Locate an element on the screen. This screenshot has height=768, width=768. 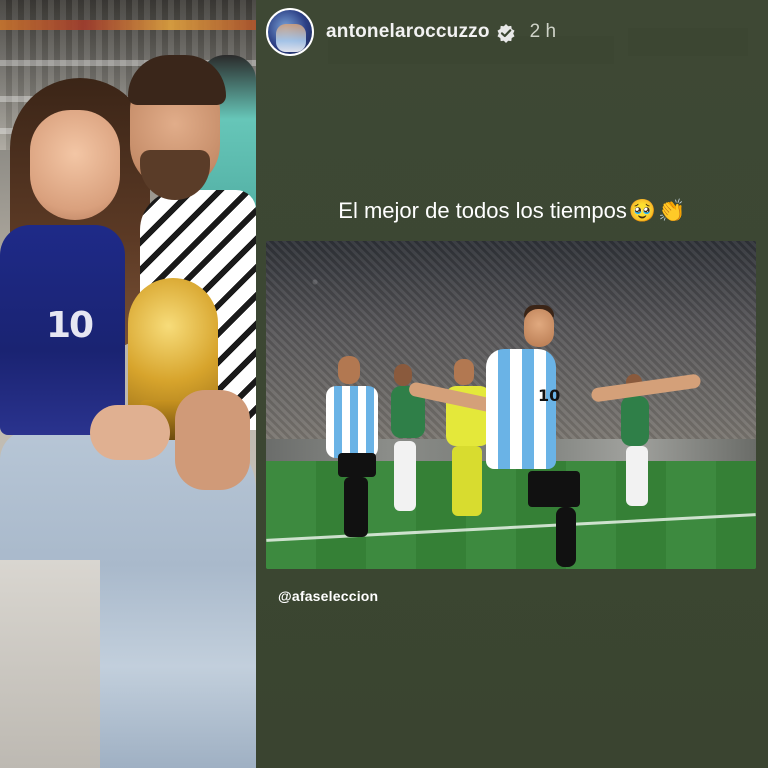
username: antonelaroccuzzo is located at coordinates (408, 32).